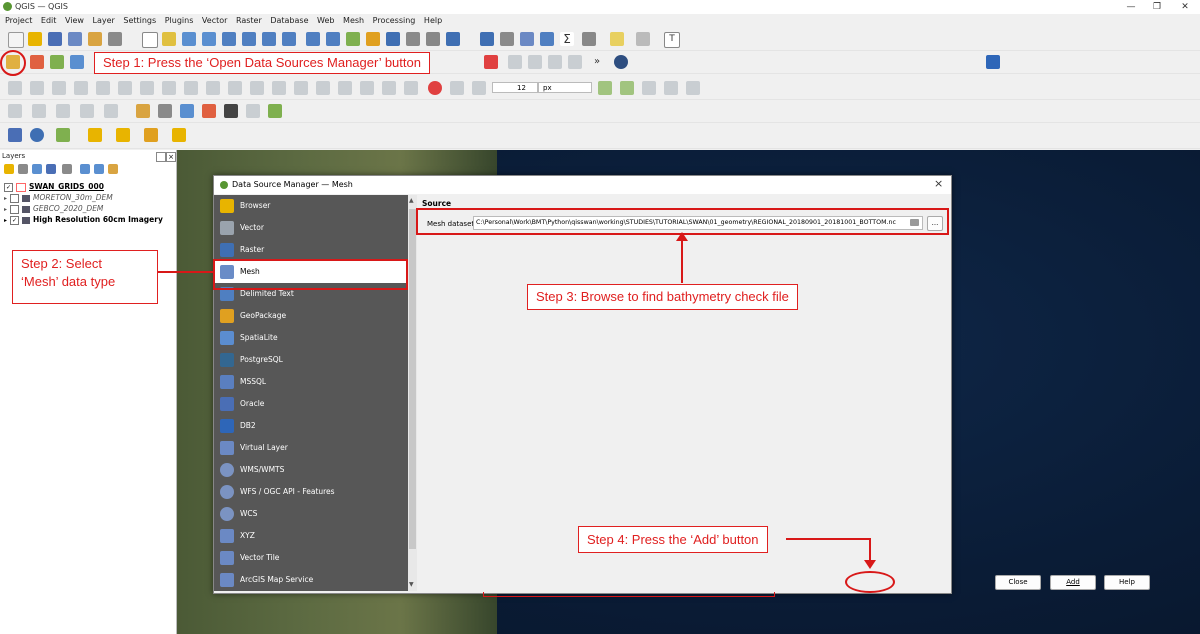  Describe the element at coordinates (627, 88) in the screenshot. I see `plugin-2-icon` at that location.